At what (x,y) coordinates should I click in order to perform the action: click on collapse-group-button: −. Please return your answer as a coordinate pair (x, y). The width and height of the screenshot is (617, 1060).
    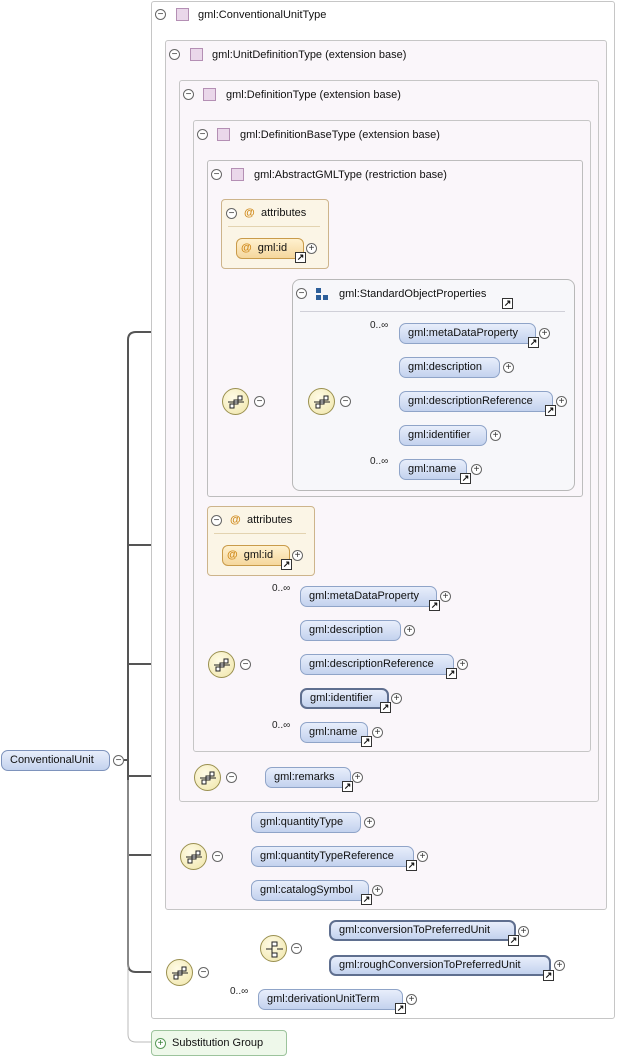
    Looking at the image, I should click on (301, 293).